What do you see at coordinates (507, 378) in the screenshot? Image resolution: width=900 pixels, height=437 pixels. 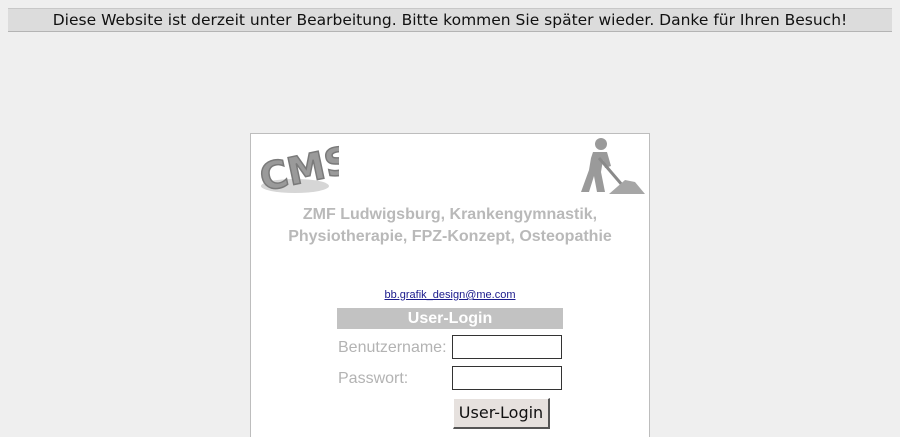 I see `password-input` at bounding box center [507, 378].